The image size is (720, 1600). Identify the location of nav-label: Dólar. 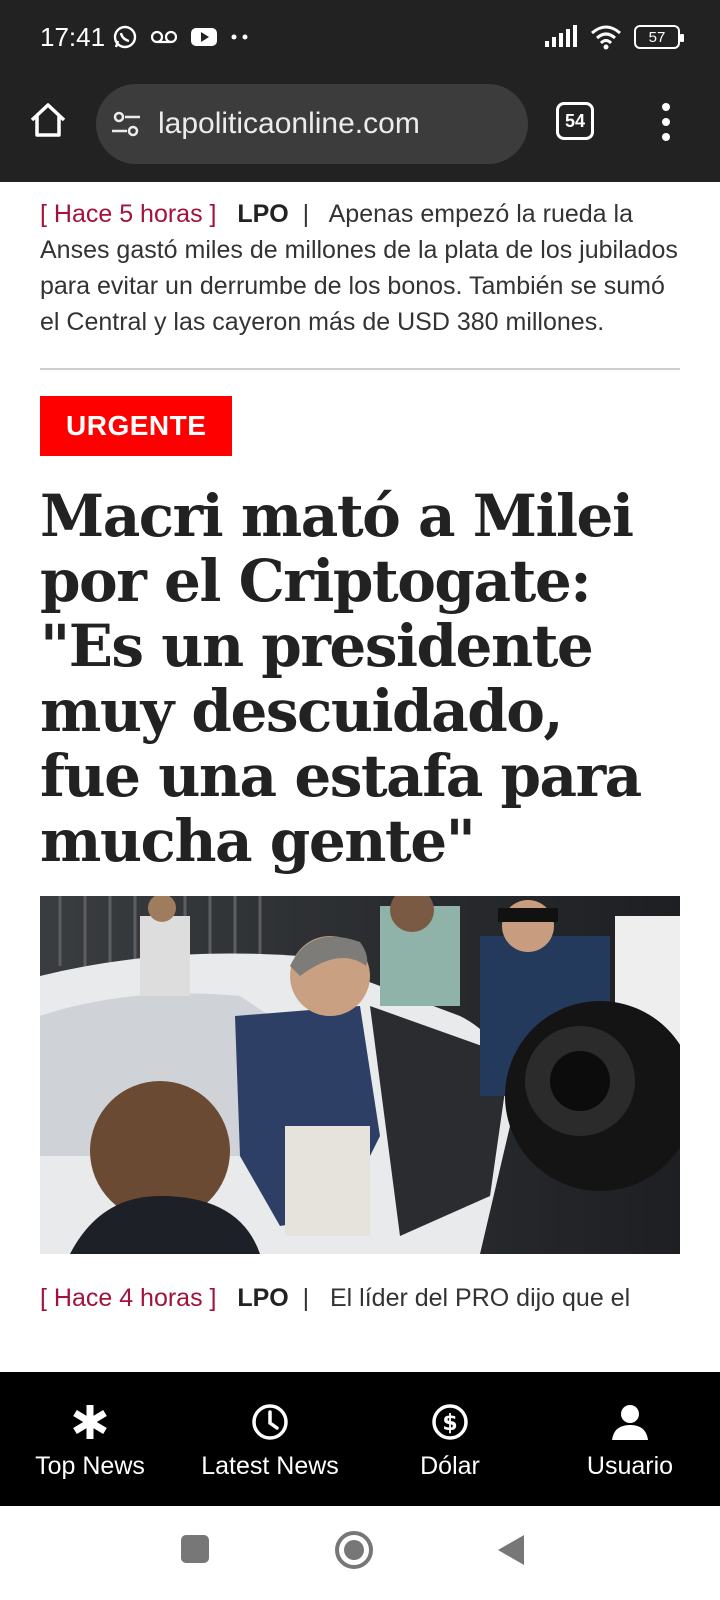
(450, 1466).